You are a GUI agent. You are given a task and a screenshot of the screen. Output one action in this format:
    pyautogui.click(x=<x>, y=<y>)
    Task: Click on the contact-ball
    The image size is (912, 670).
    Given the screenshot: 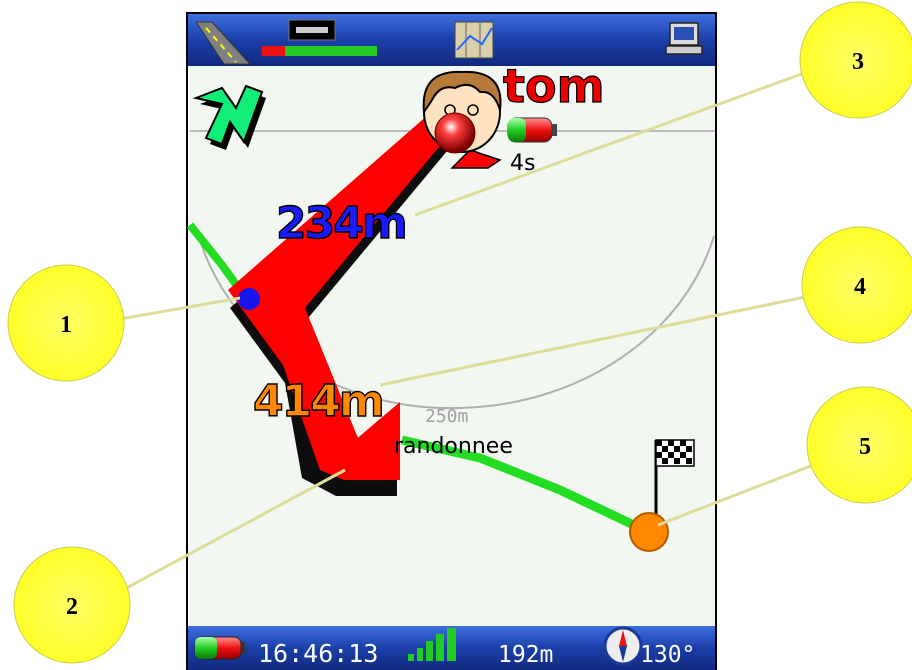 What is the action you would take?
    pyautogui.click(x=455, y=133)
    